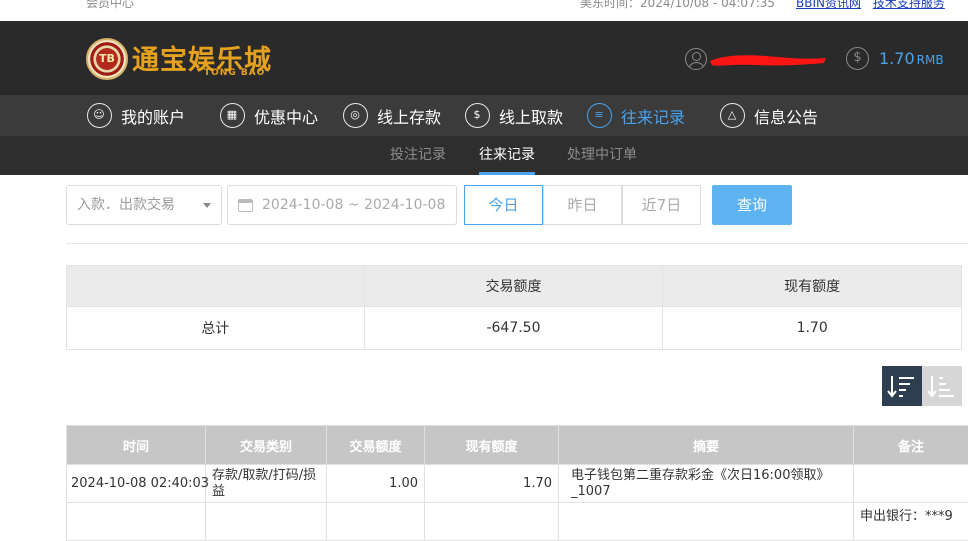 The height and width of the screenshot is (541, 968). What do you see at coordinates (216, 286) in the screenshot?
I see `summary-header-cell` at bounding box center [216, 286].